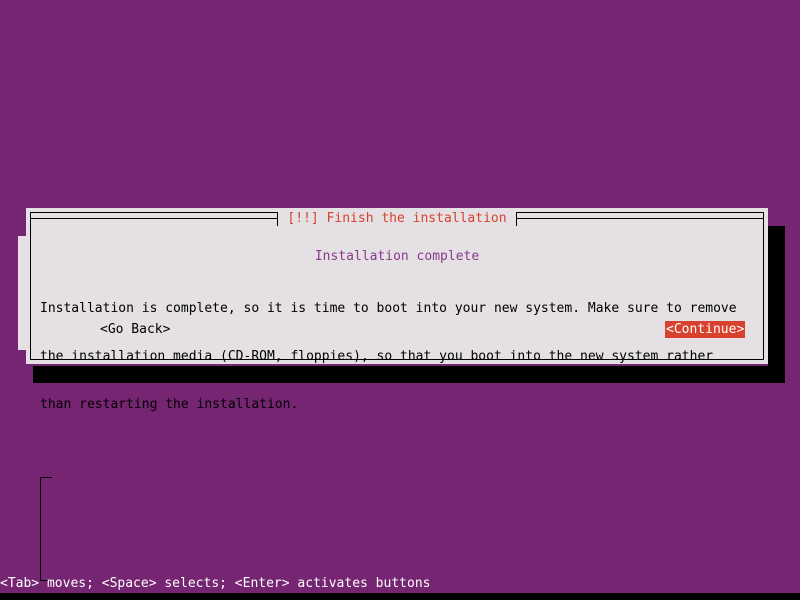 This screenshot has width=800, height=600. I want to click on paragraph-line: than restarting the installation., so click(169, 404).